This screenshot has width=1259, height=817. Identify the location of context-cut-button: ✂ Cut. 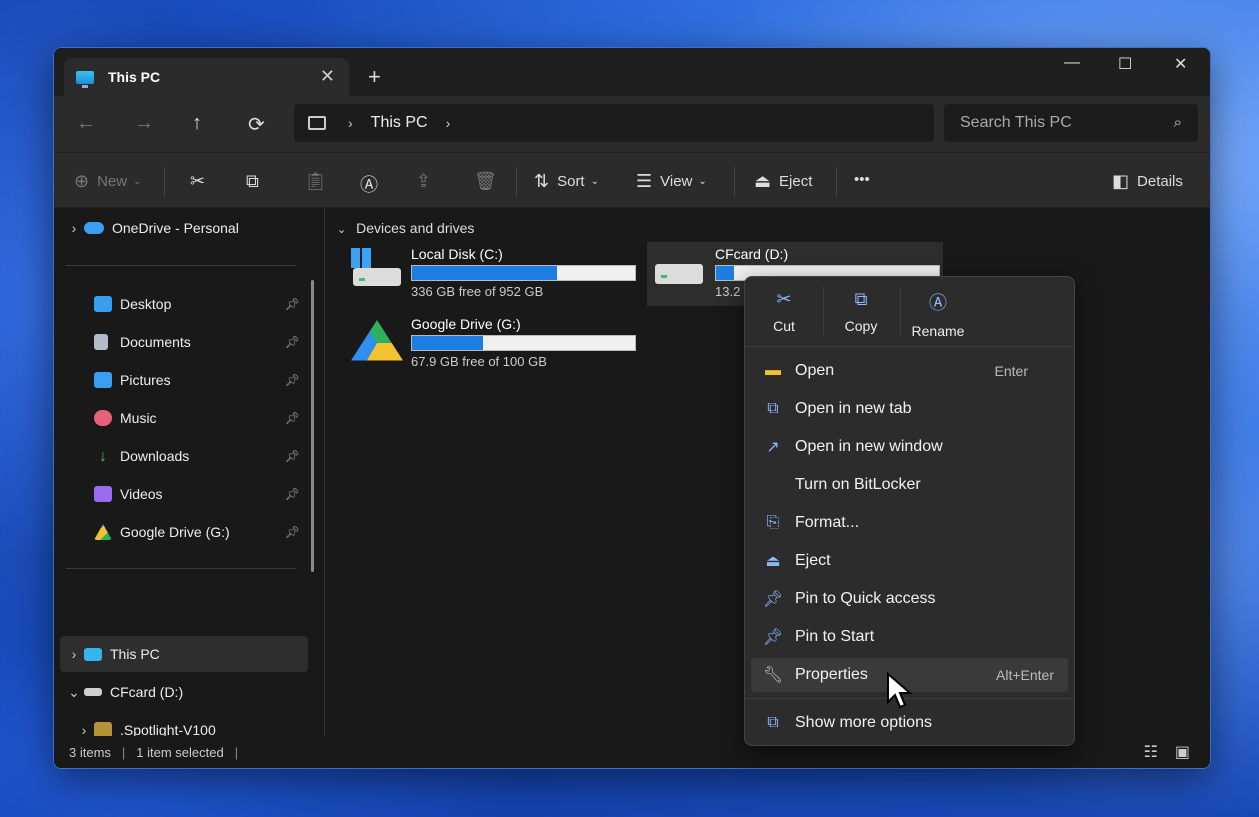
(784, 311).